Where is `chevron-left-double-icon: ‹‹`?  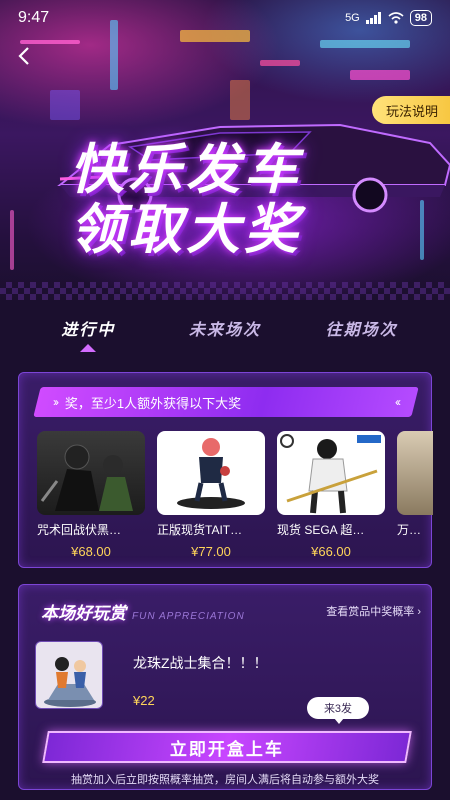
chevron-left-double-icon: ‹‹ is located at coordinates (397, 402).